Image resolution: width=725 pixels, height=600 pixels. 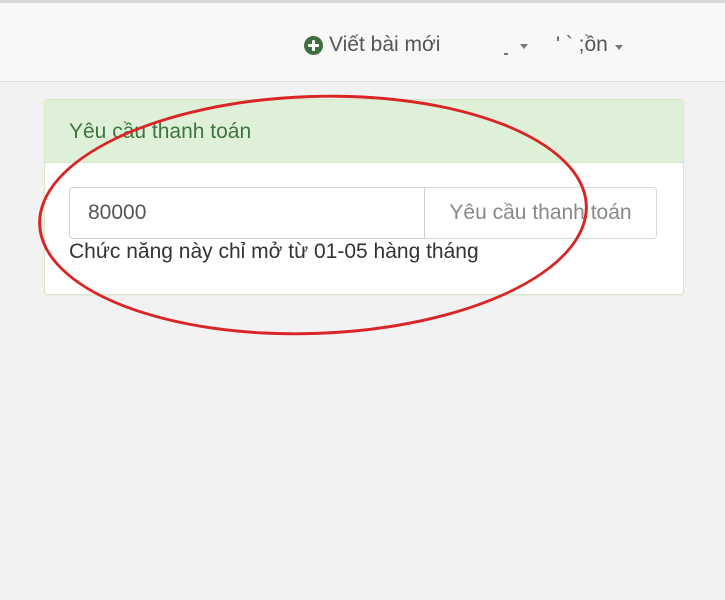 I want to click on plus-circle-icon, so click(x=313, y=45).